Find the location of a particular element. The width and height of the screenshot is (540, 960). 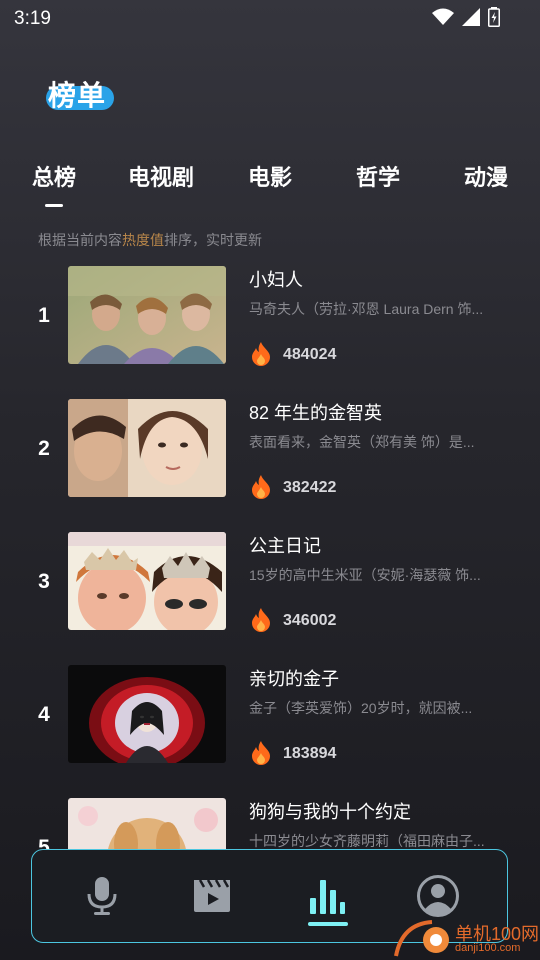

watermark: 单机100网 danji100.com is located at coordinates (466, 939).